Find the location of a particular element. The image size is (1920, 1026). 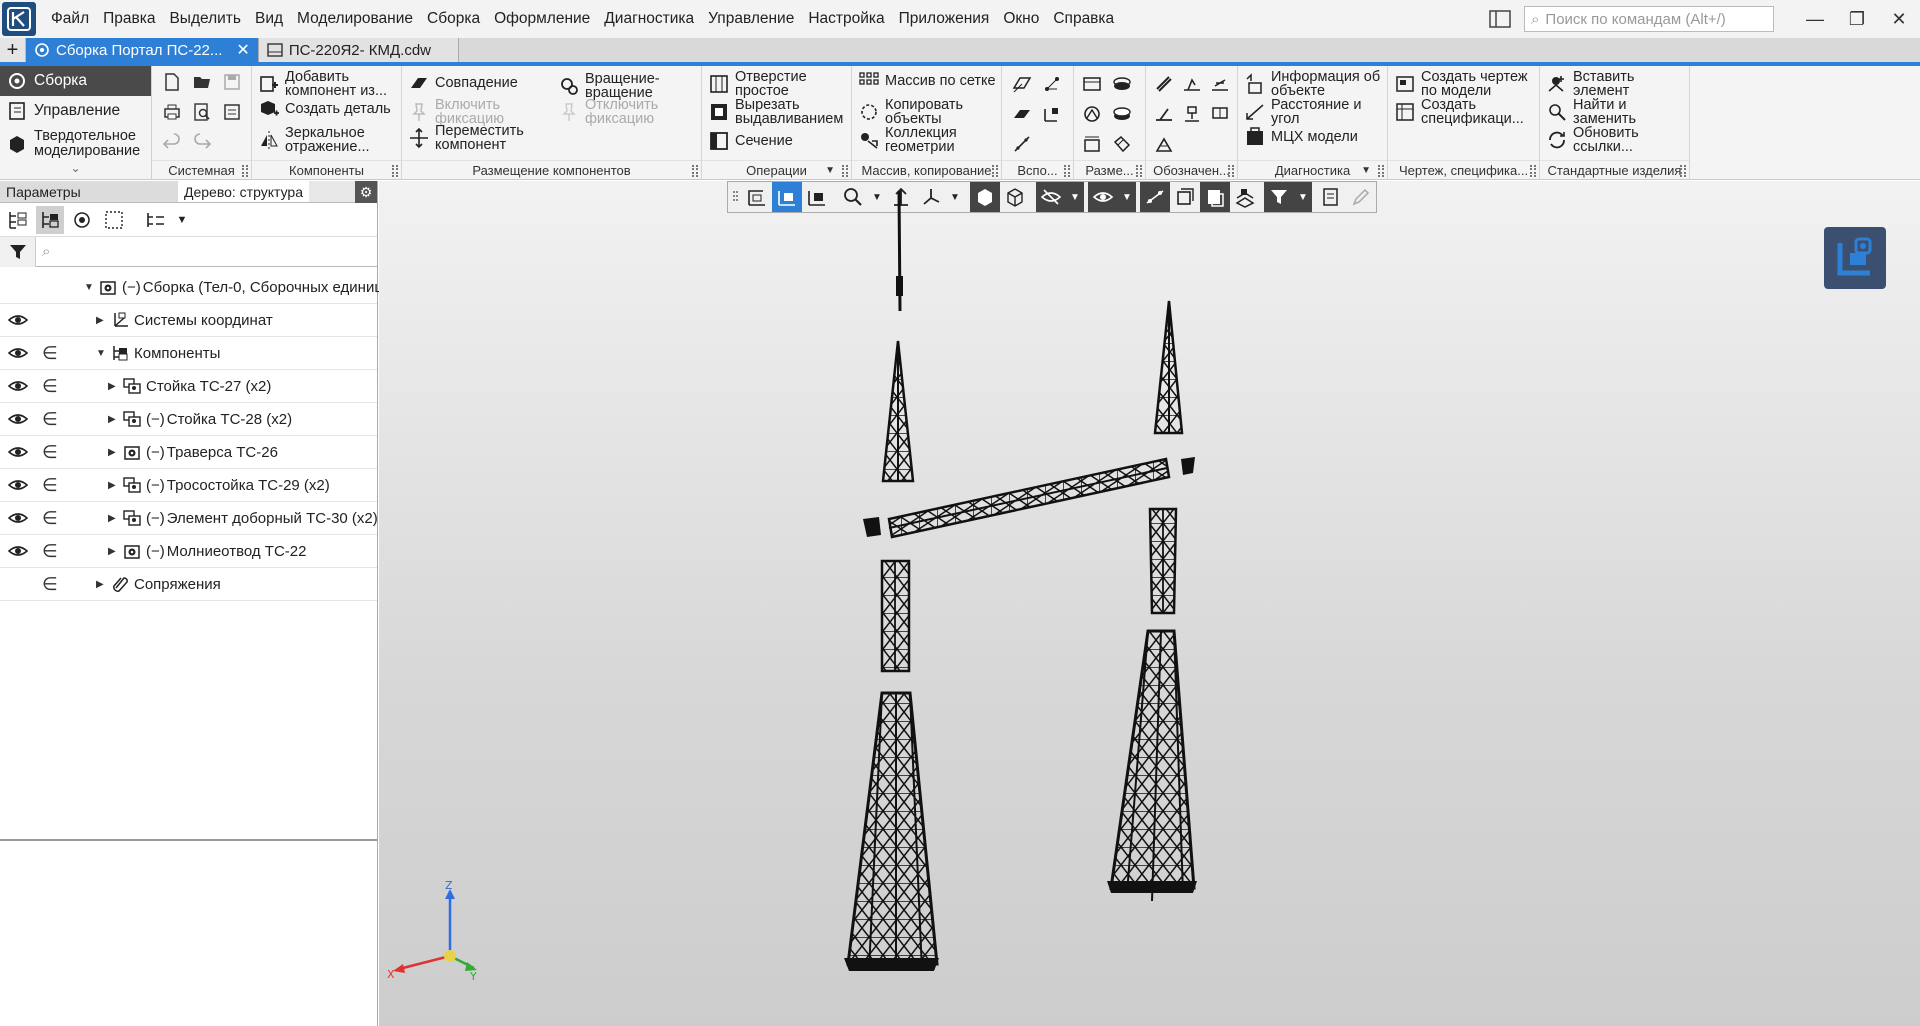

minimize-button: — is located at coordinates (1815, 19).